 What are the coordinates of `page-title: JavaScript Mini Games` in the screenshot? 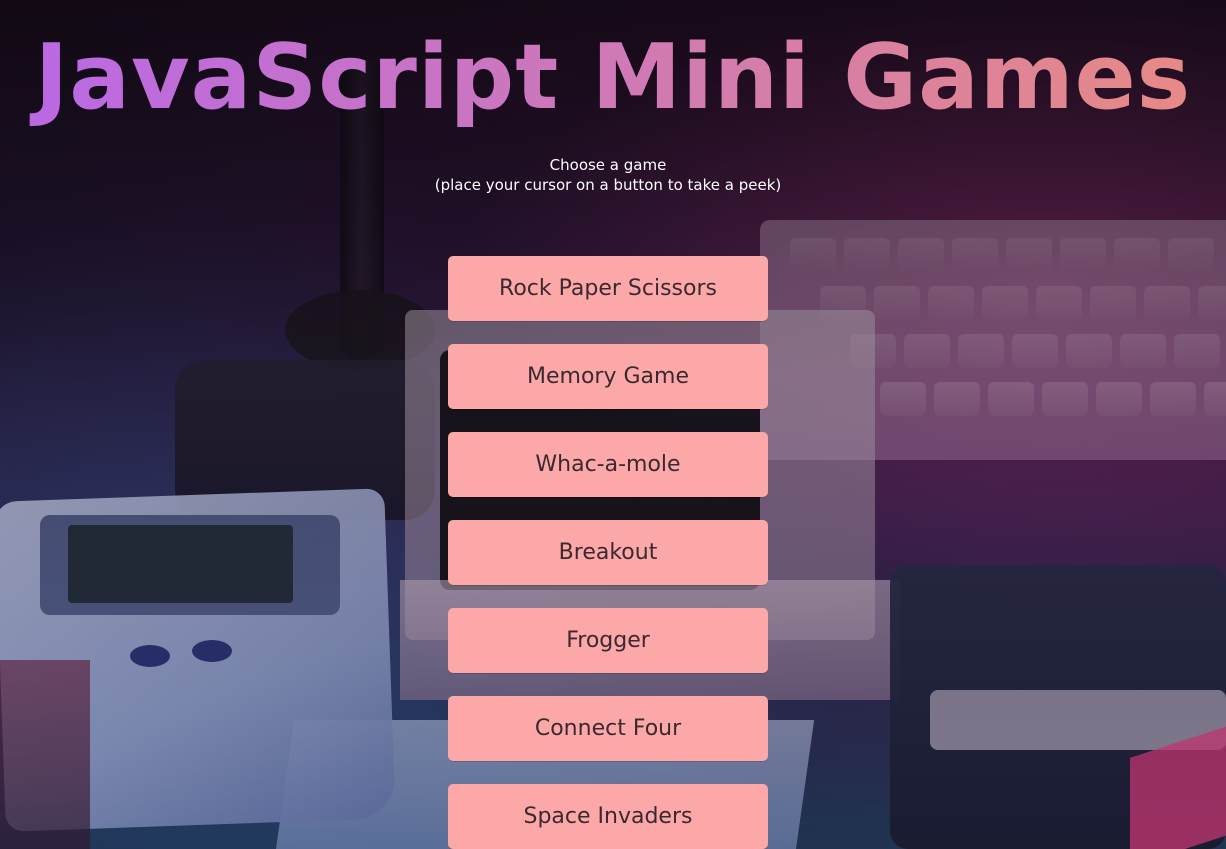 It's located at (613, 78).